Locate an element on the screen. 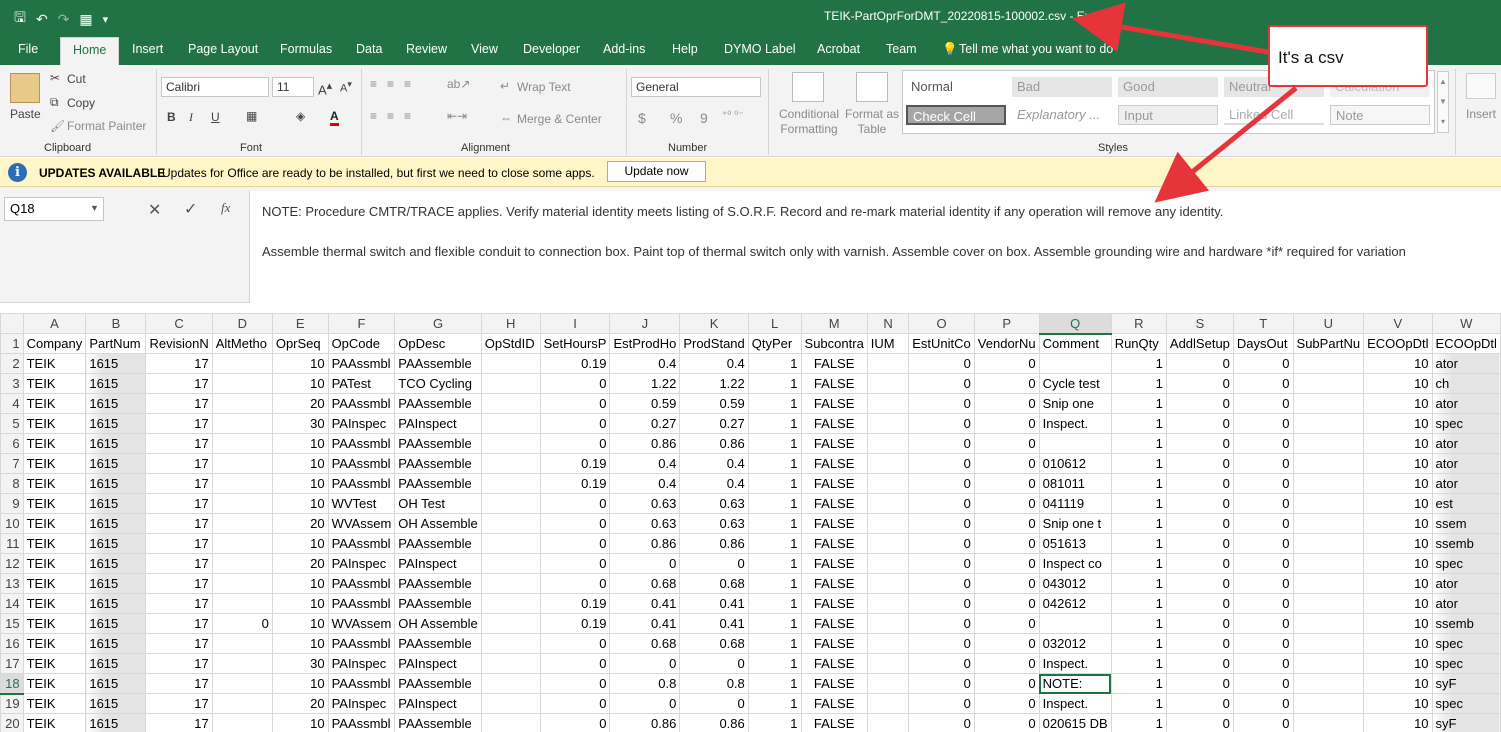 This screenshot has width=1501, height=732. cell-m3: FALSE is located at coordinates (834, 383).